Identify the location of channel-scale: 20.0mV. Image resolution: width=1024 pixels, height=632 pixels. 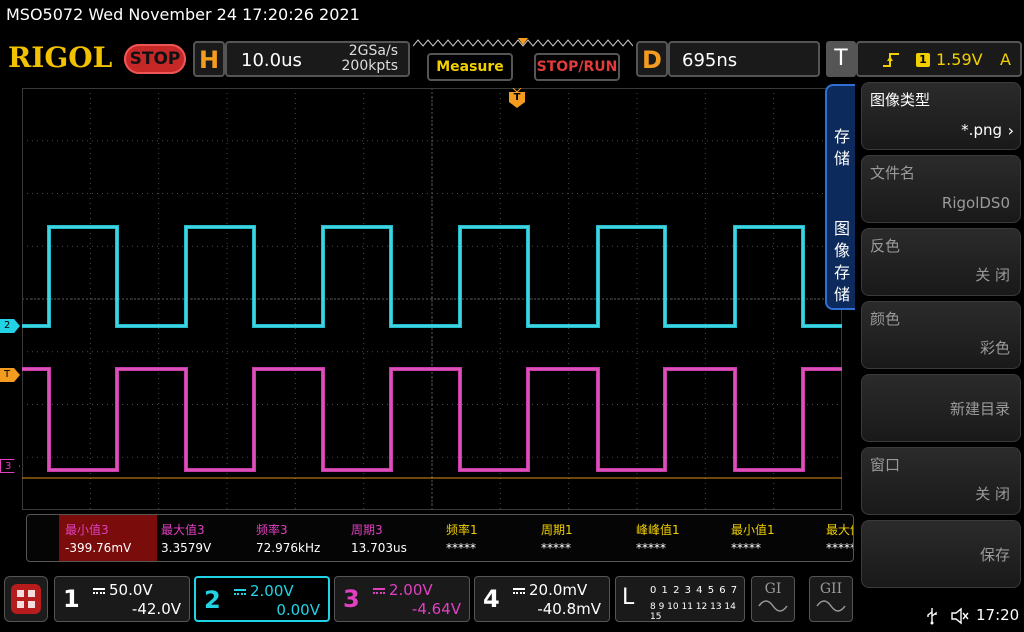
(550, 590).